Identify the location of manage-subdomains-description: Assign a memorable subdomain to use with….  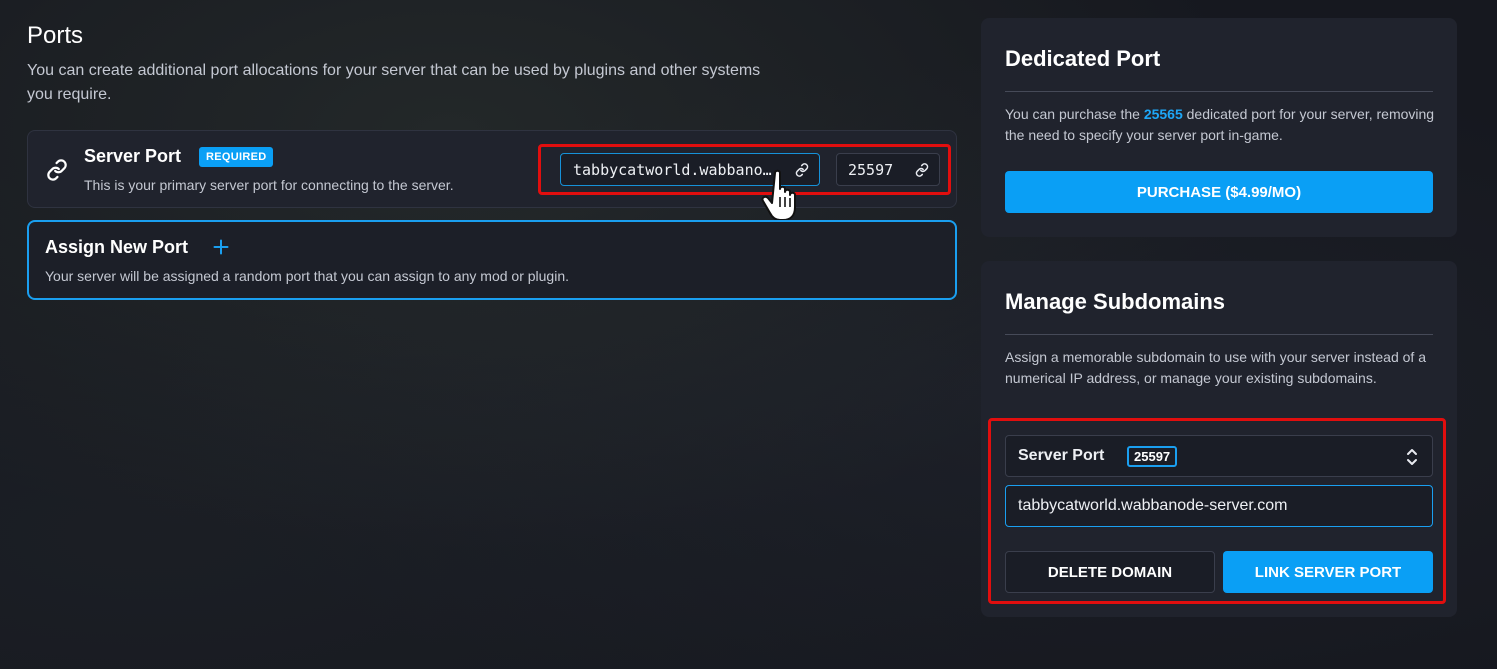
(1215, 367).